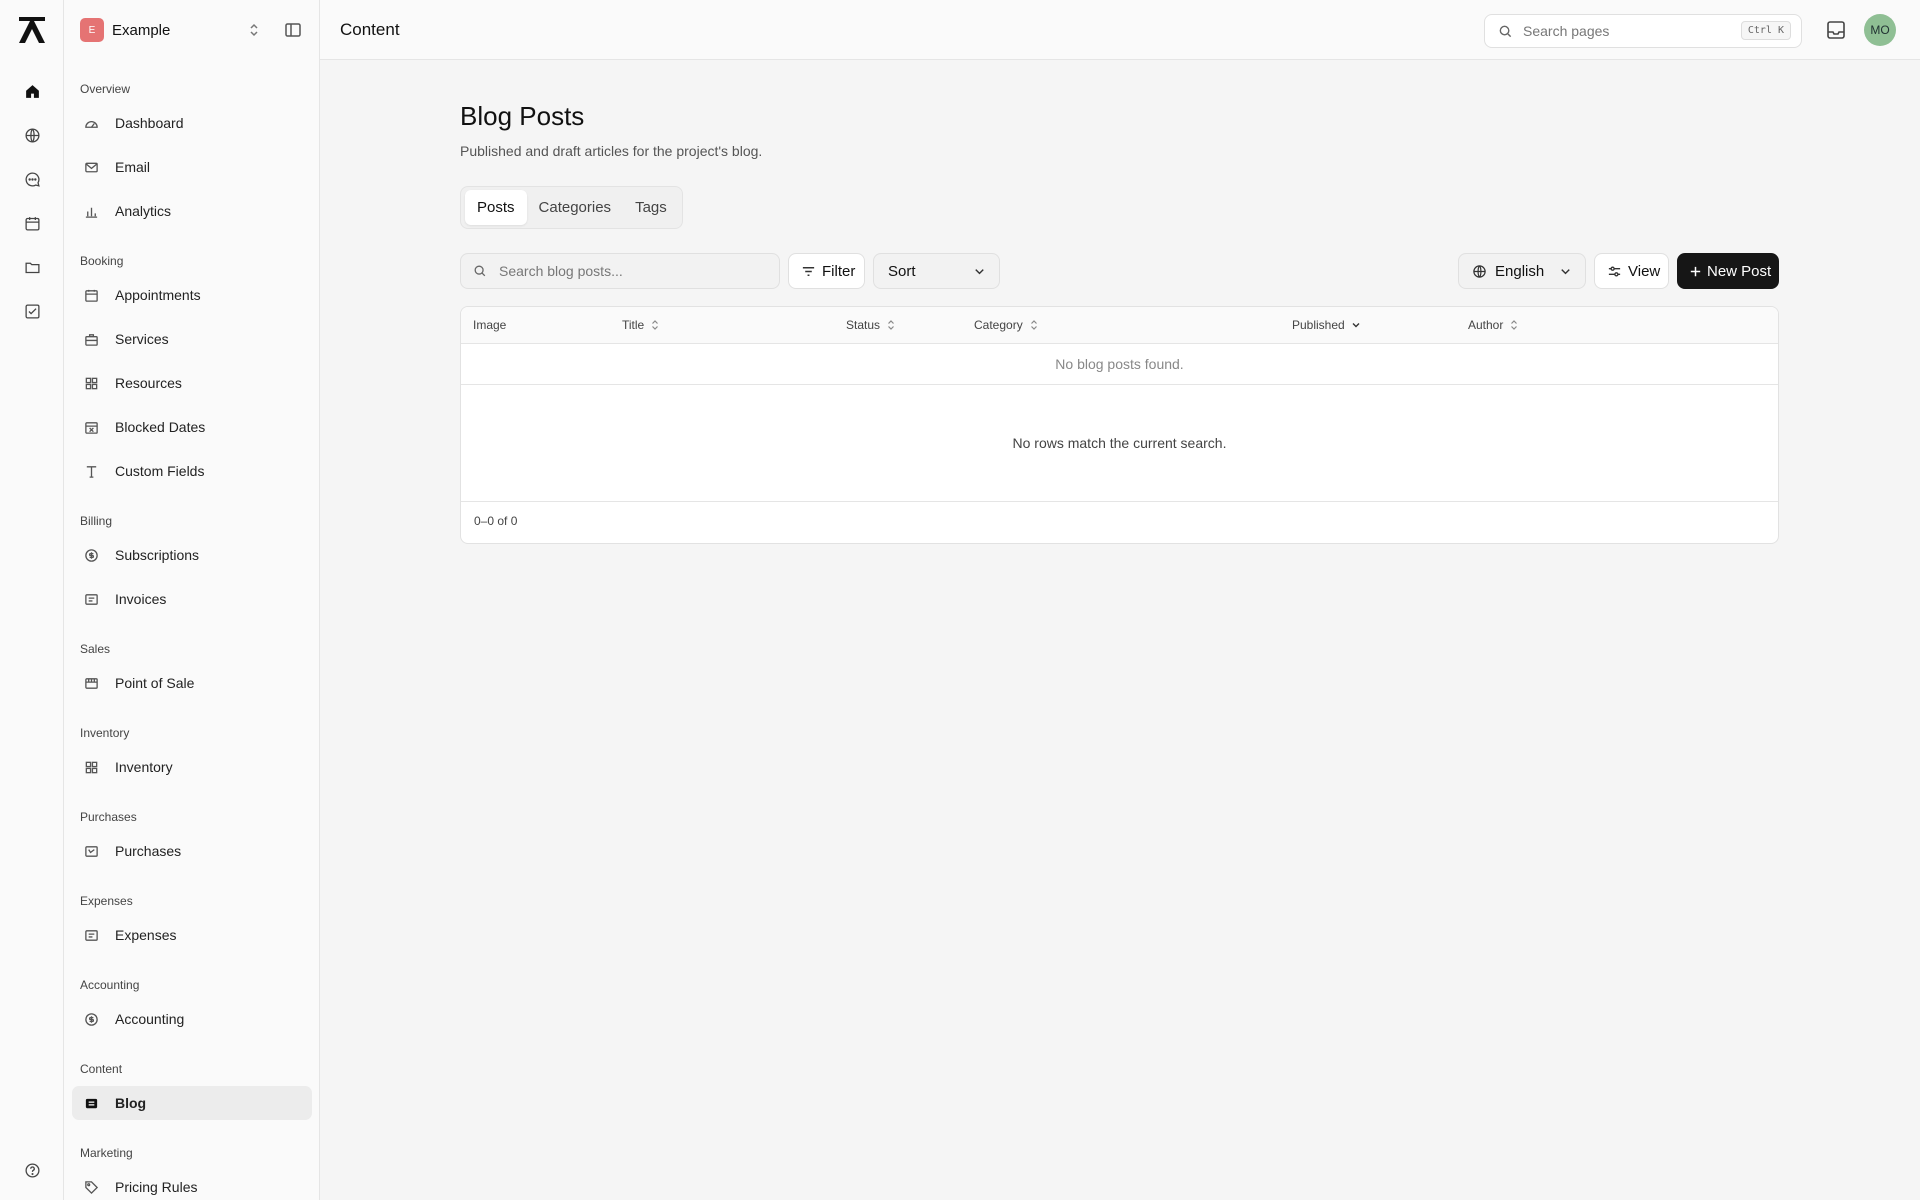 Image resolution: width=1920 pixels, height=1200 pixels. I want to click on pagination-info: 0–0 of 0, so click(496, 521).